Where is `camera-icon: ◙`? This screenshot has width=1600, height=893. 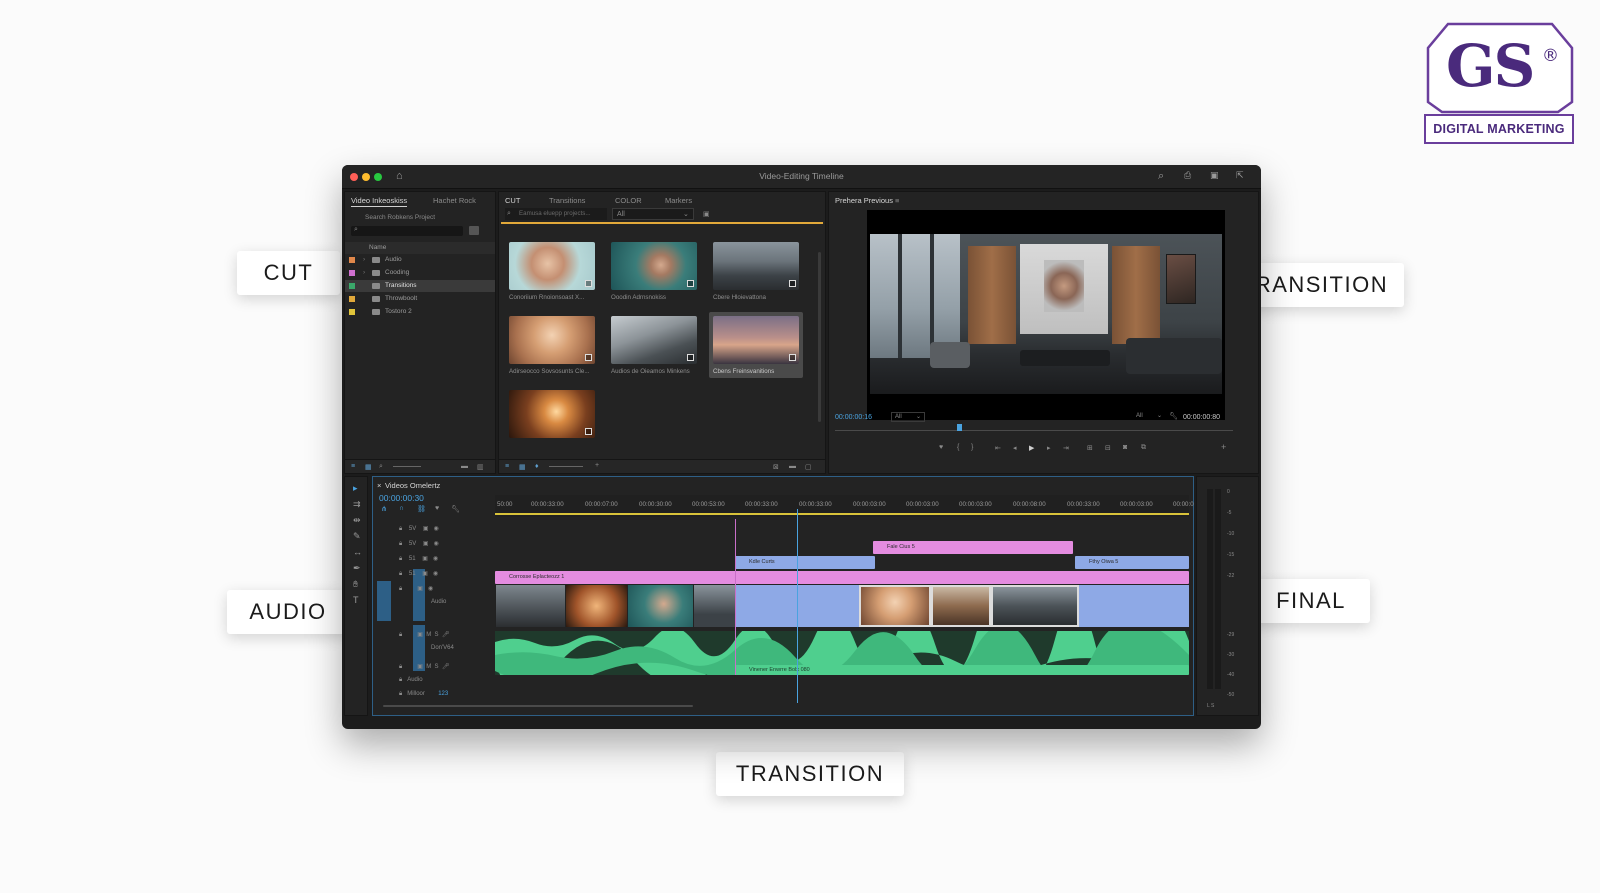 camera-icon: ◙ is located at coordinates (1125, 447).